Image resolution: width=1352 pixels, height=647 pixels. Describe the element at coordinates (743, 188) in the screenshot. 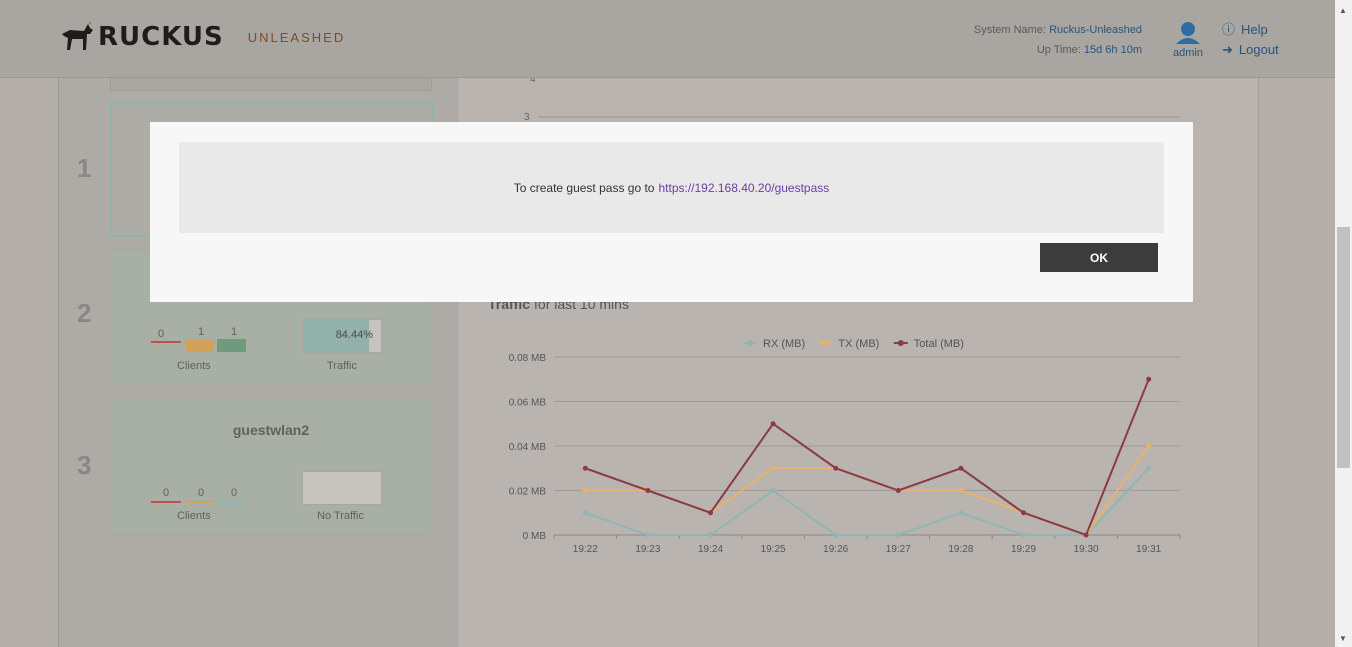

I see `guestpass-link: https://192.168.40.20/guestpass` at that location.